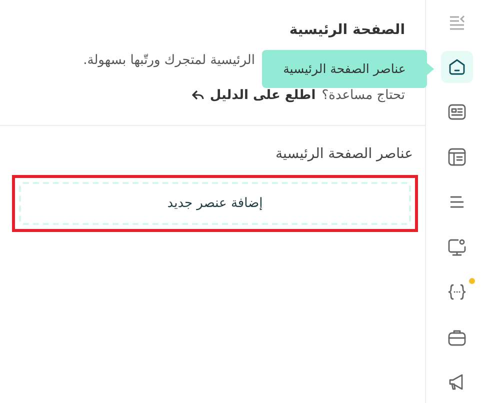 The height and width of the screenshot is (403, 488). What do you see at coordinates (457, 247) in the screenshot?
I see `monitor-gear-icon` at bounding box center [457, 247].